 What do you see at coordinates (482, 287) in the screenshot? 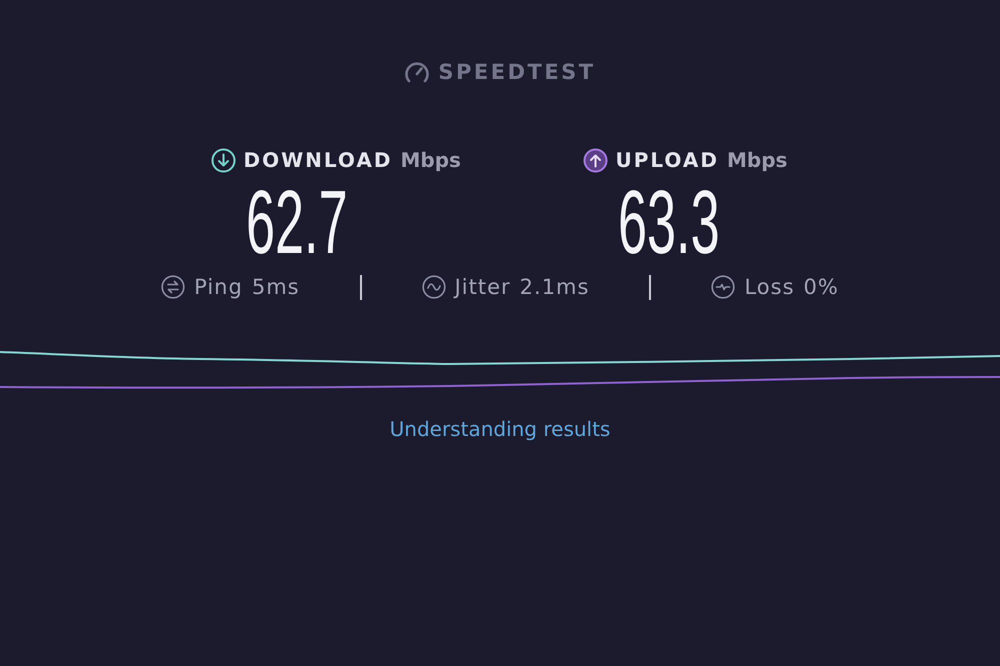
I see `metric-label: Jitter` at bounding box center [482, 287].